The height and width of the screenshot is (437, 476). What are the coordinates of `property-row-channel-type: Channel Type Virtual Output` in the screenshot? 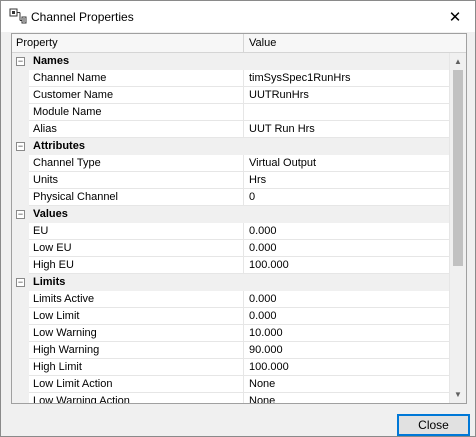 It's located at (234, 163).